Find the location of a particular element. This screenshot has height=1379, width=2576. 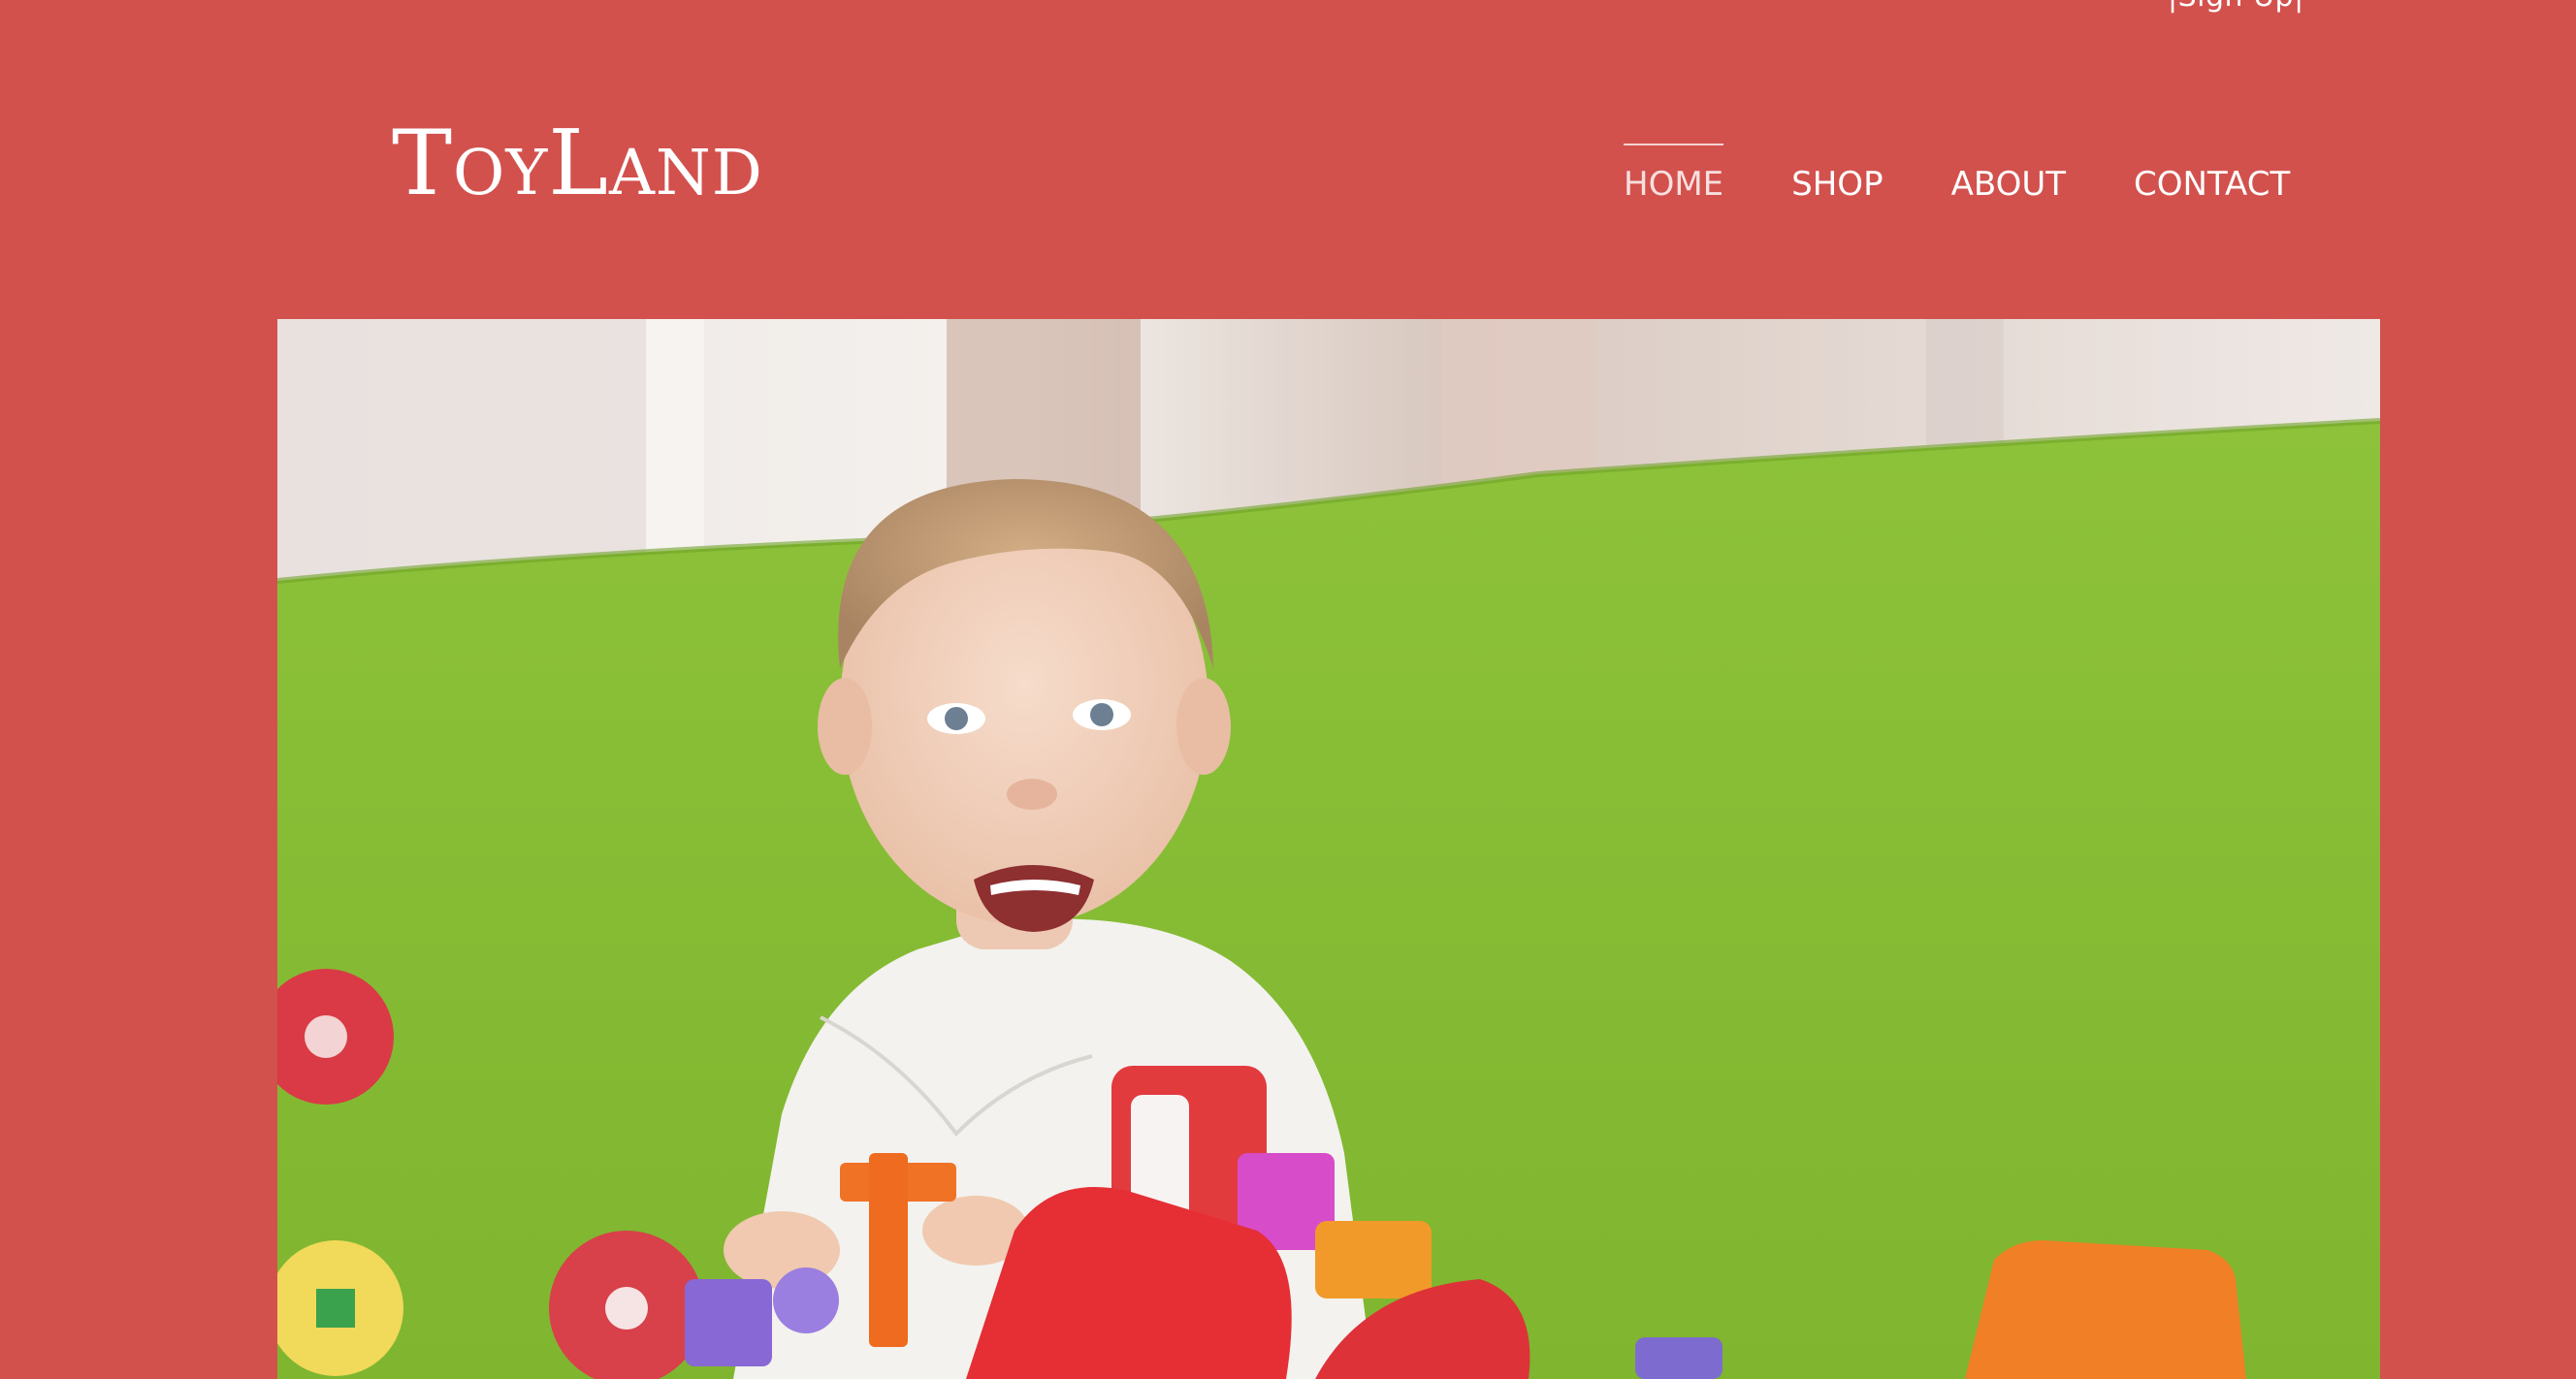

nav-contact: CONTACT is located at coordinates (2212, 174).